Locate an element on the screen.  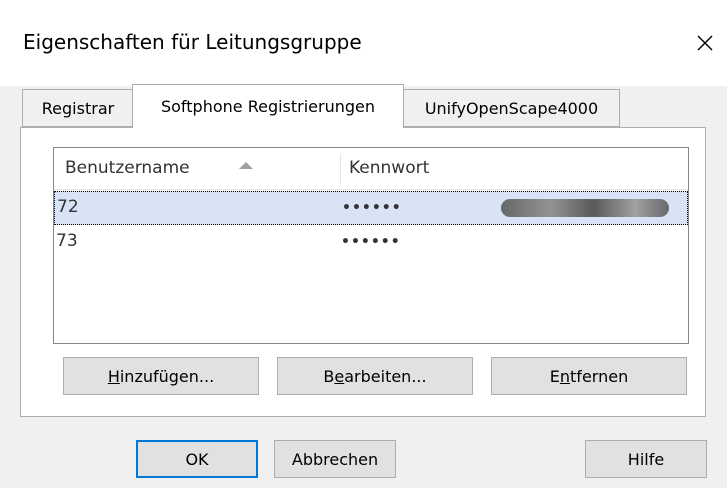
table-row: 72 •••••• is located at coordinates (371, 208).